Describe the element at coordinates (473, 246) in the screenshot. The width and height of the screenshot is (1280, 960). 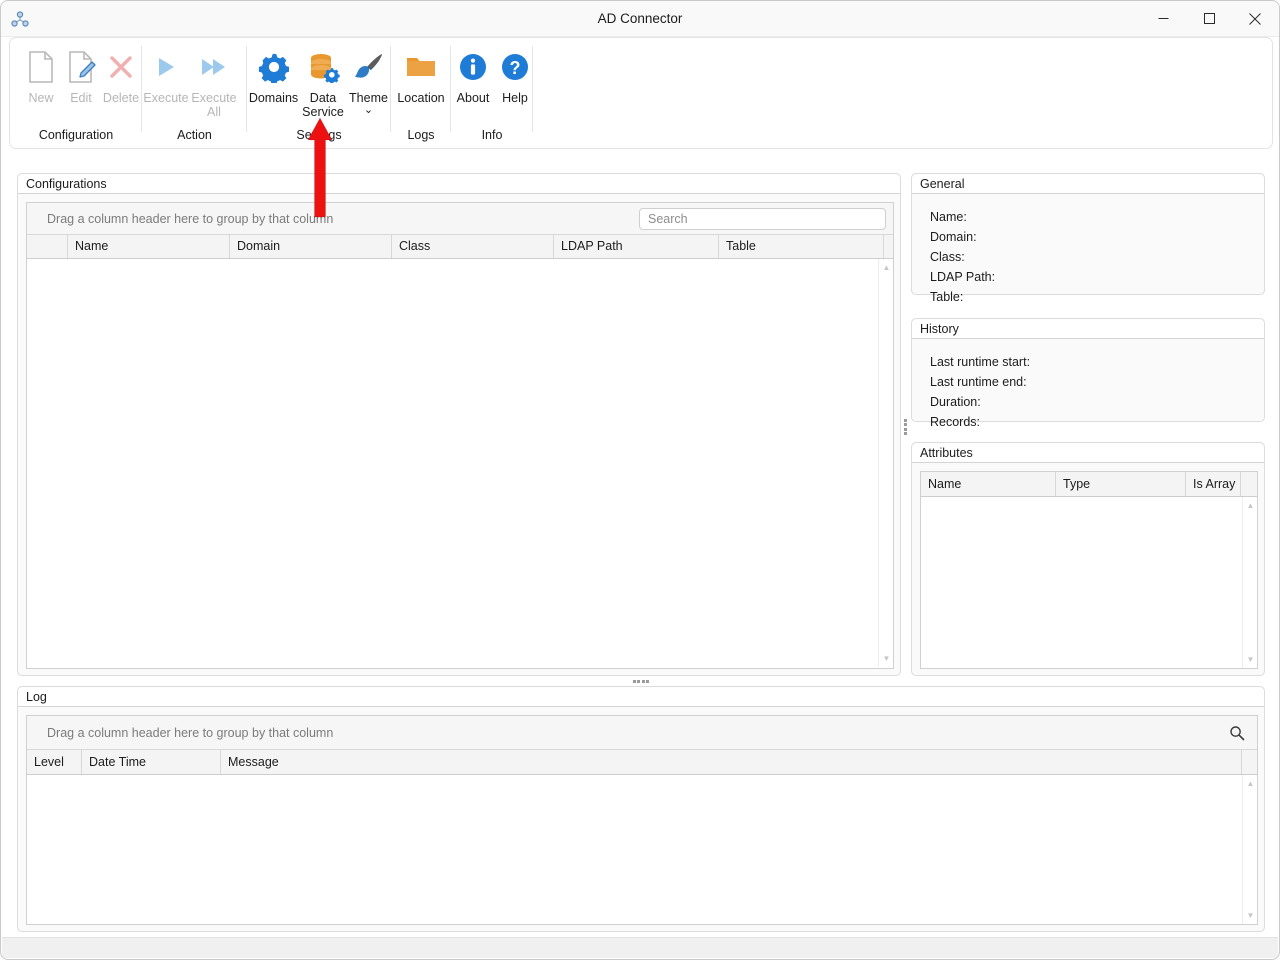
I see `column-header-class: Class` at that location.